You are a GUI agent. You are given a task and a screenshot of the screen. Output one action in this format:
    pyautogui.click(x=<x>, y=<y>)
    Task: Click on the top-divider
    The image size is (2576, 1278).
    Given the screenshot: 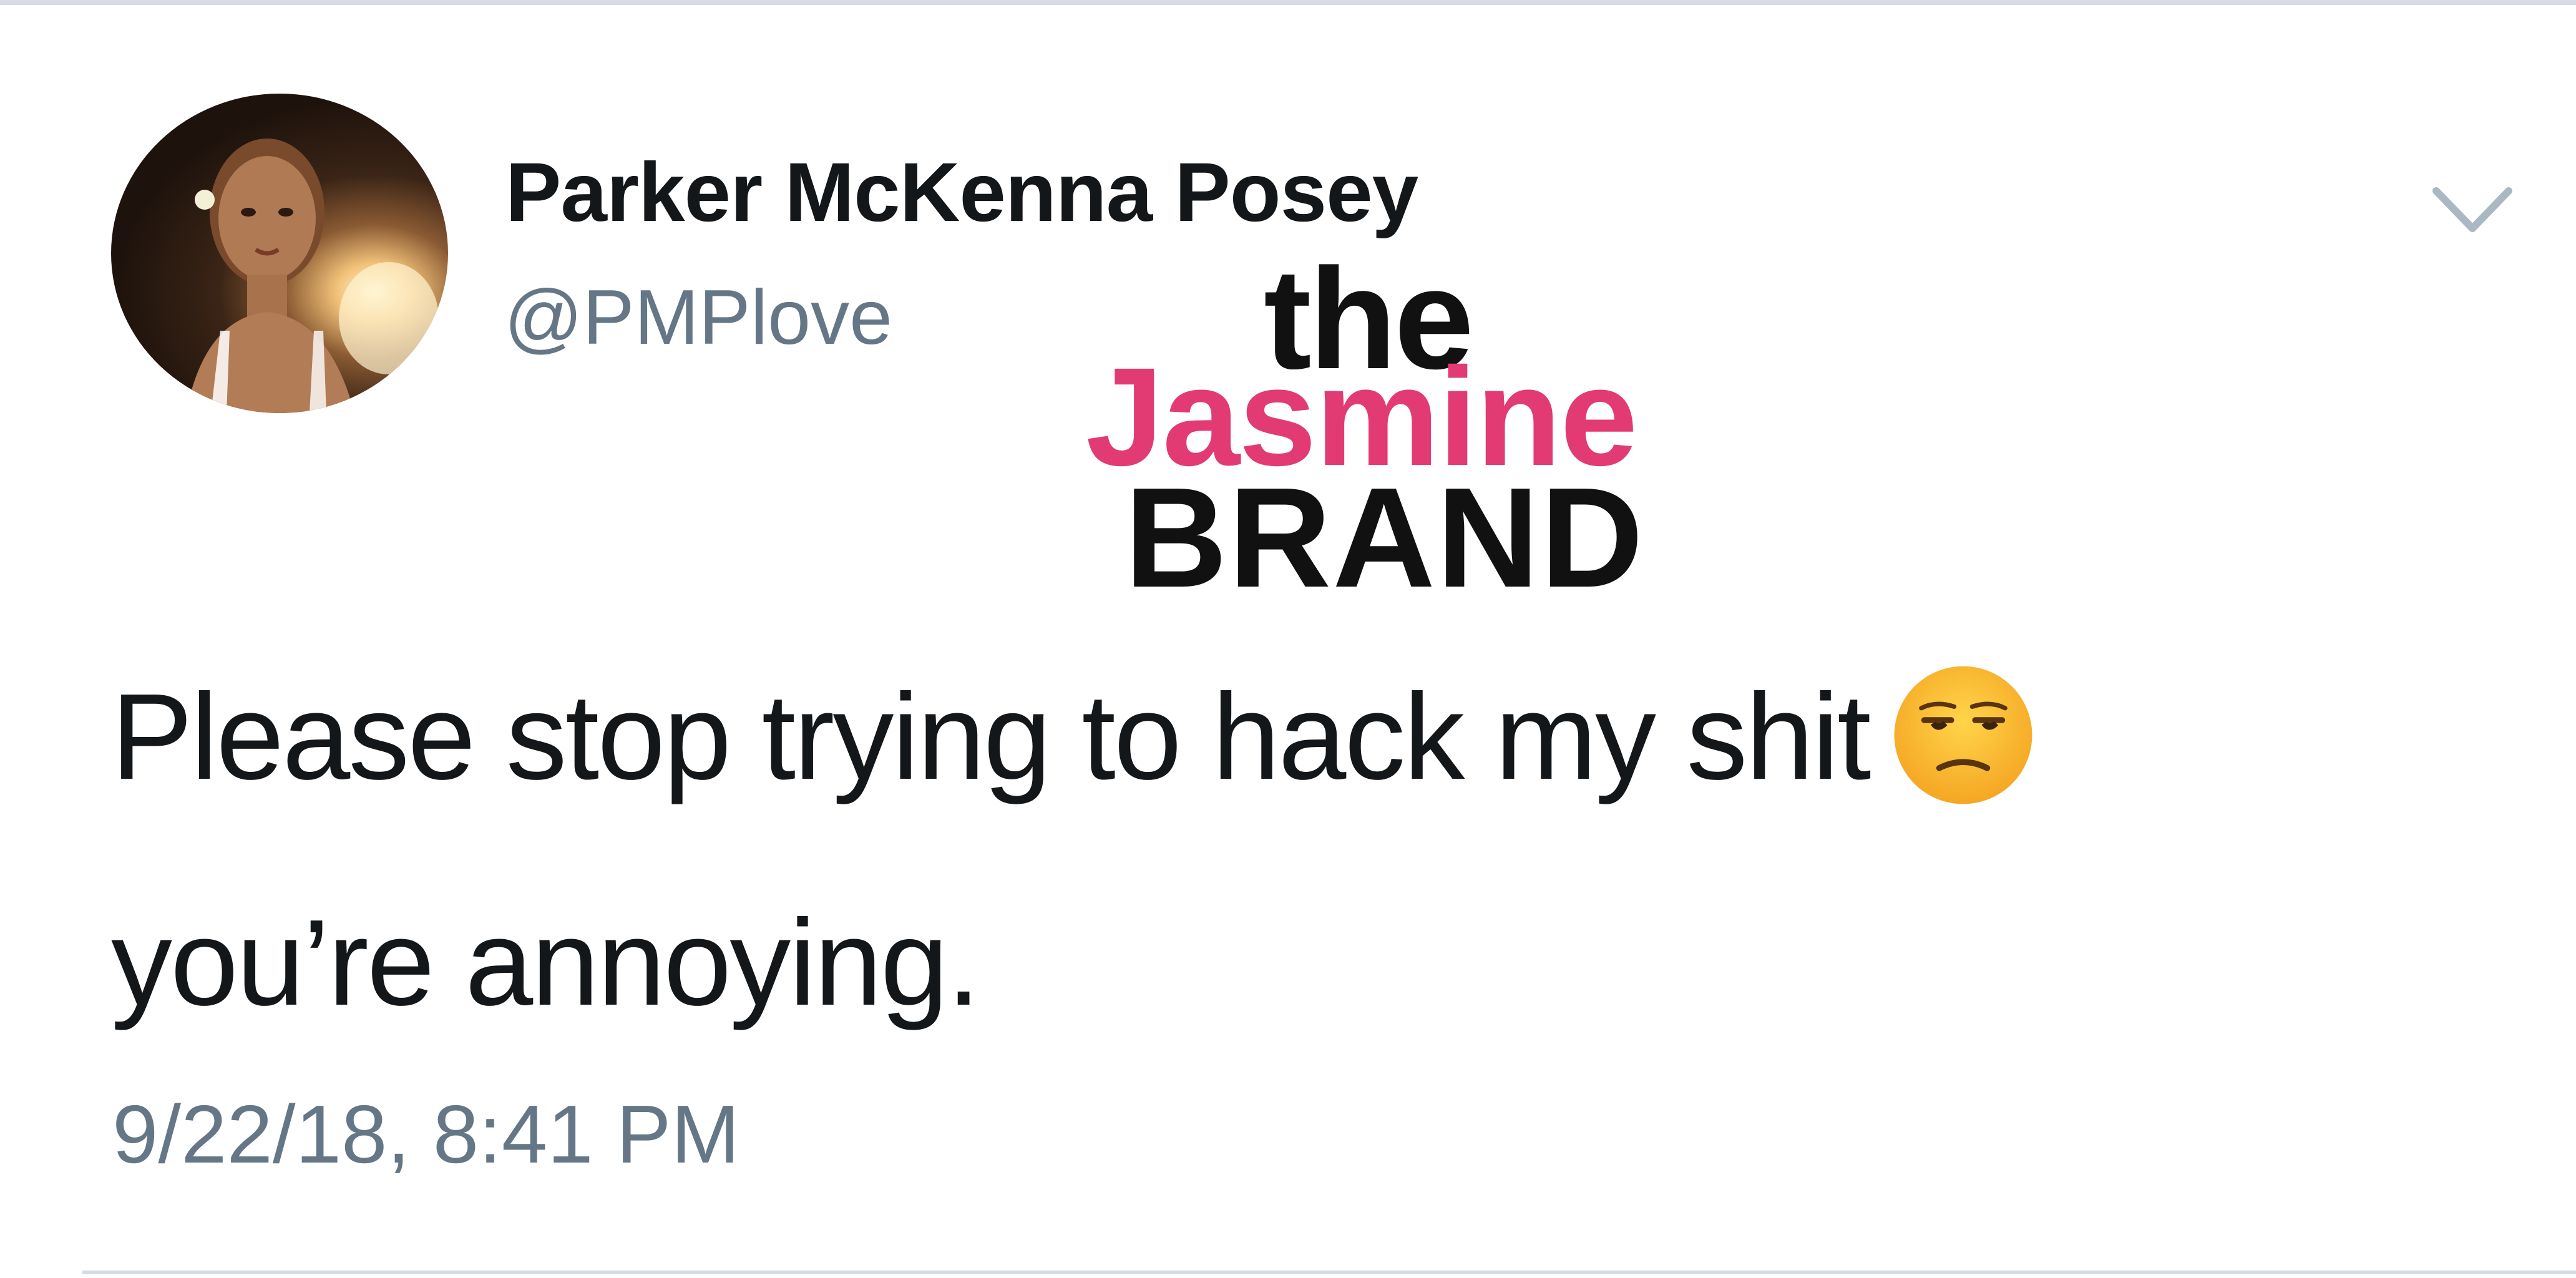 What is the action you would take?
    pyautogui.click(x=1288, y=2)
    